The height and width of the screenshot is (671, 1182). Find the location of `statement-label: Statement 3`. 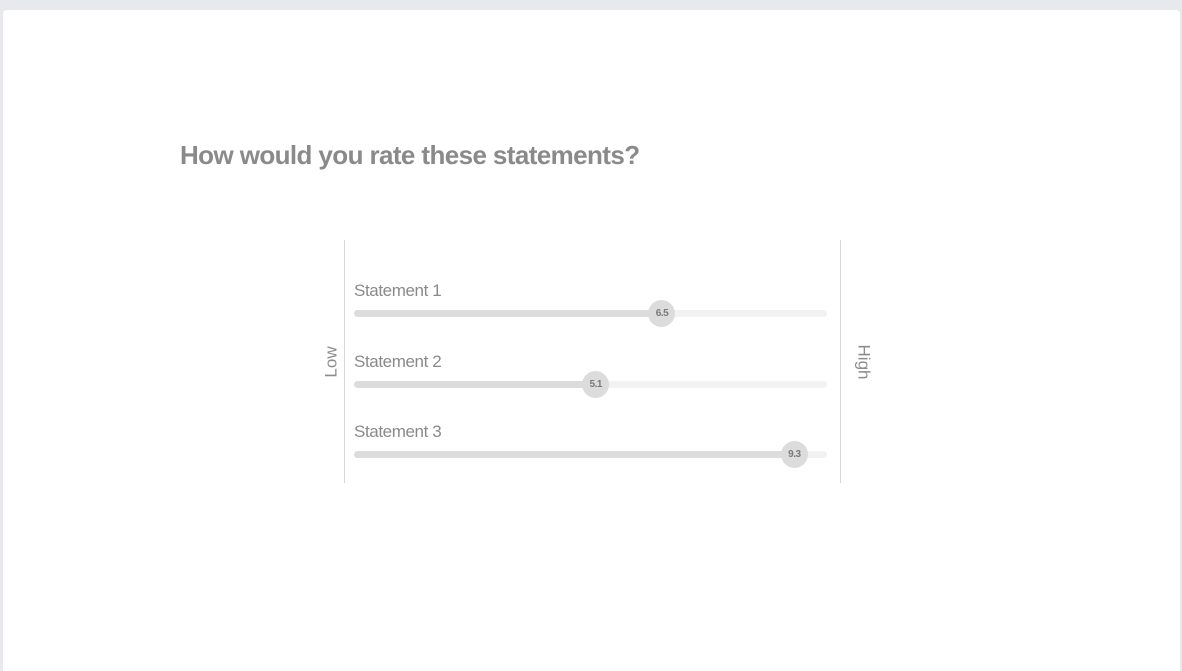

statement-label: Statement 3 is located at coordinates (398, 431).